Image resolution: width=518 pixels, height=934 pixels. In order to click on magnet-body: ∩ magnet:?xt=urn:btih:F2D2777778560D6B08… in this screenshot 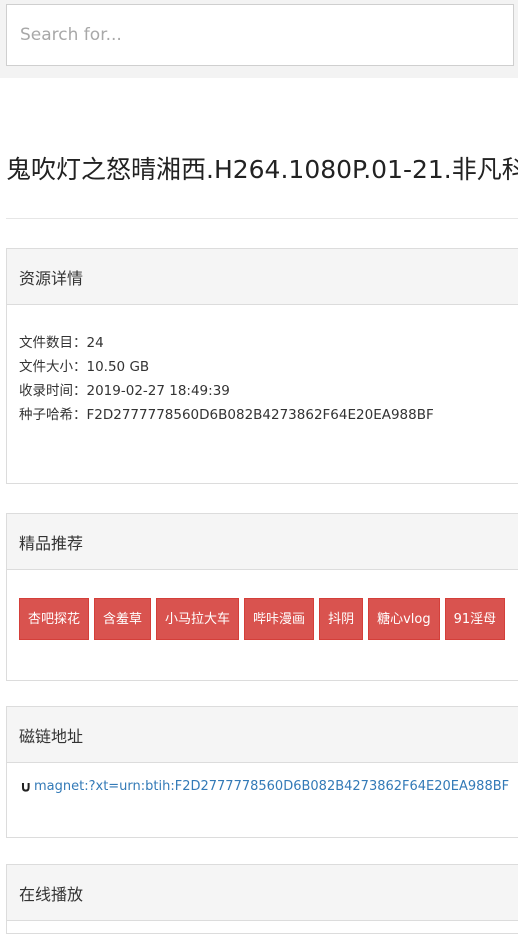, I will do `click(262, 780)`.